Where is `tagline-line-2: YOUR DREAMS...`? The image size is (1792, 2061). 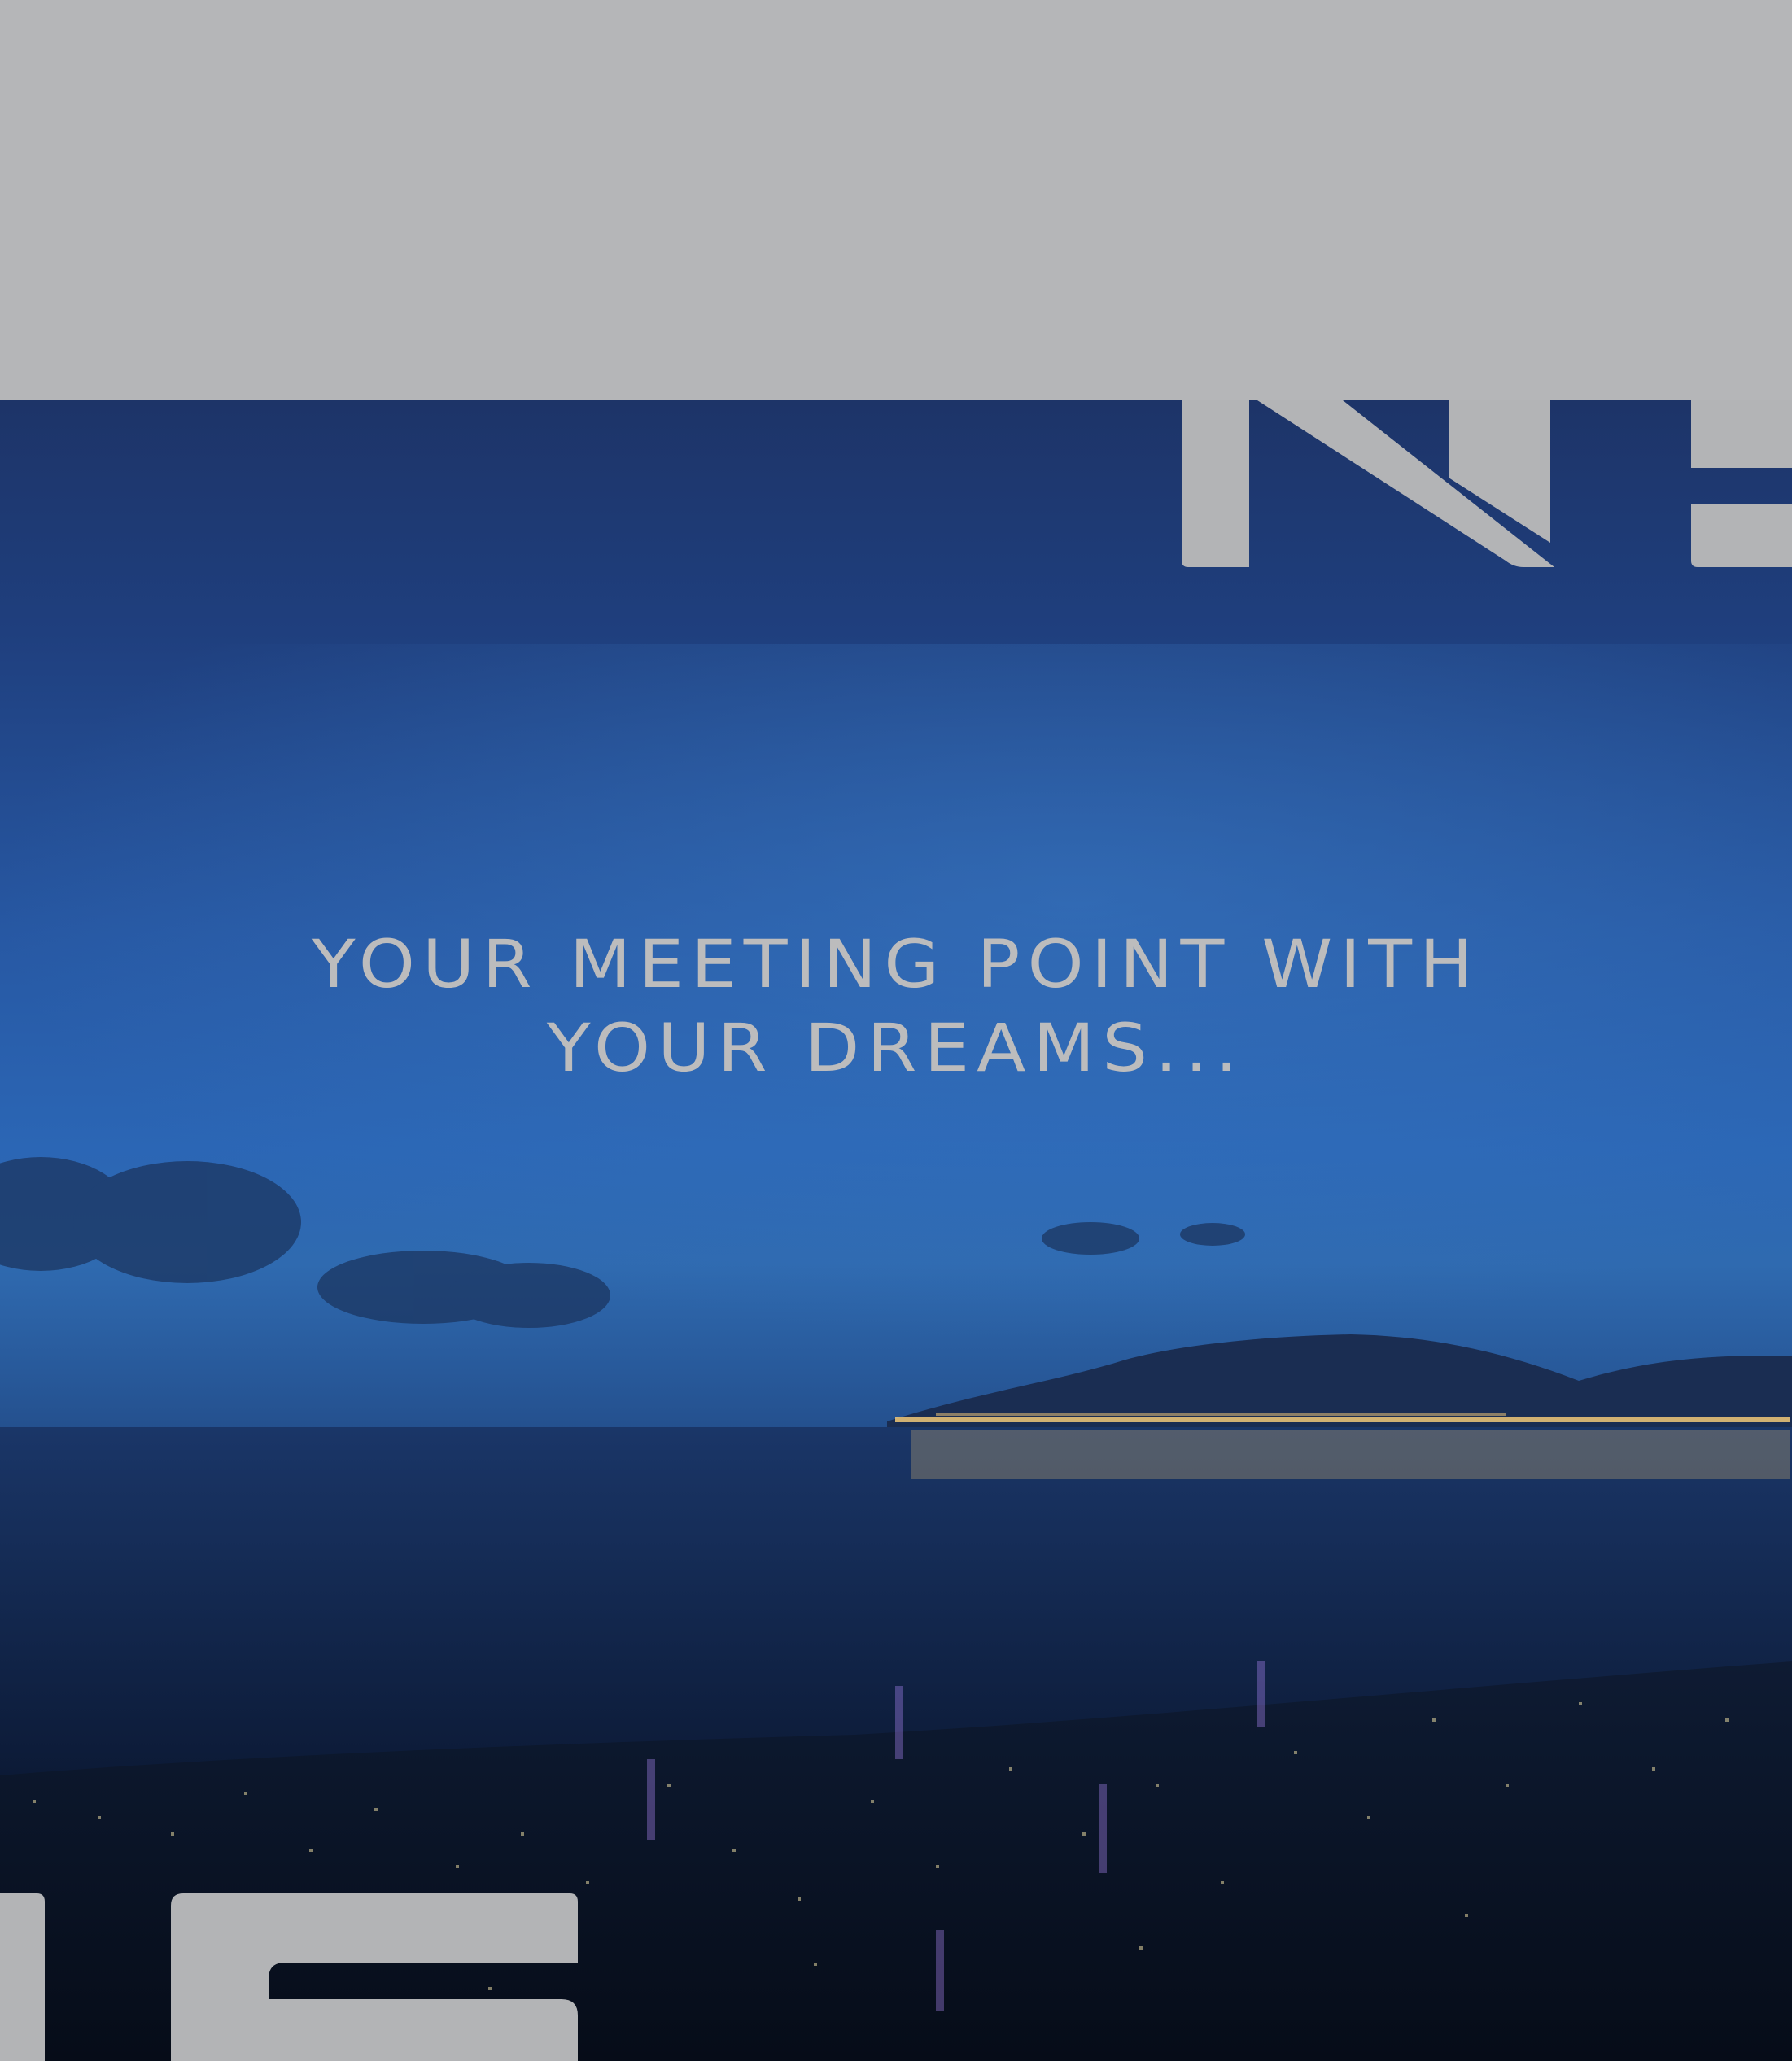 tagline-line-2: YOUR DREAMS... is located at coordinates (896, 1048).